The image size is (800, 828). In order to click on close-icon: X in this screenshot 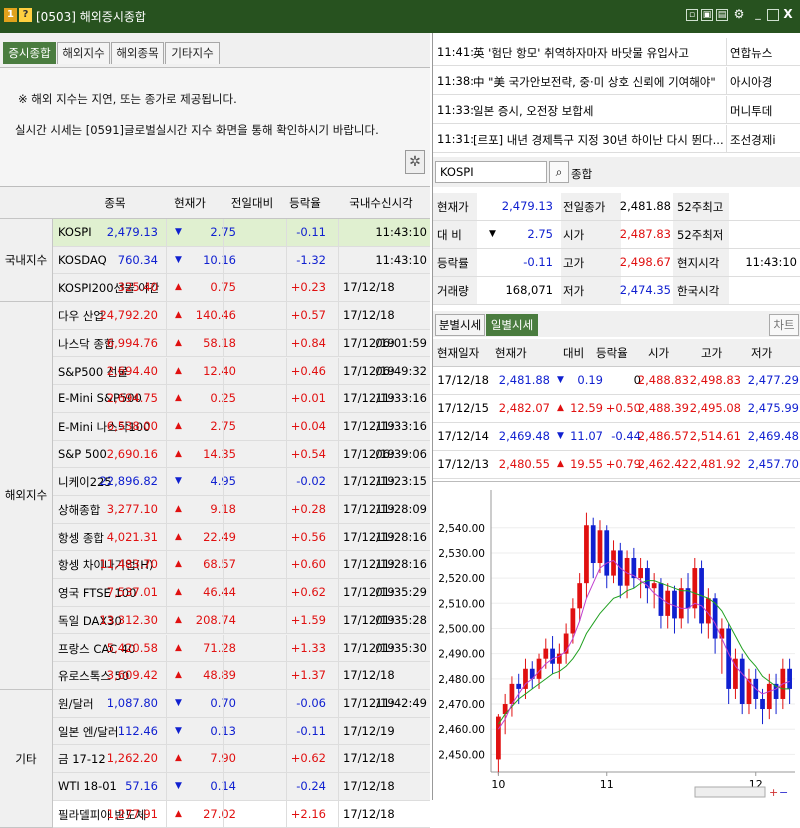, I will do `click(788, 14)`.